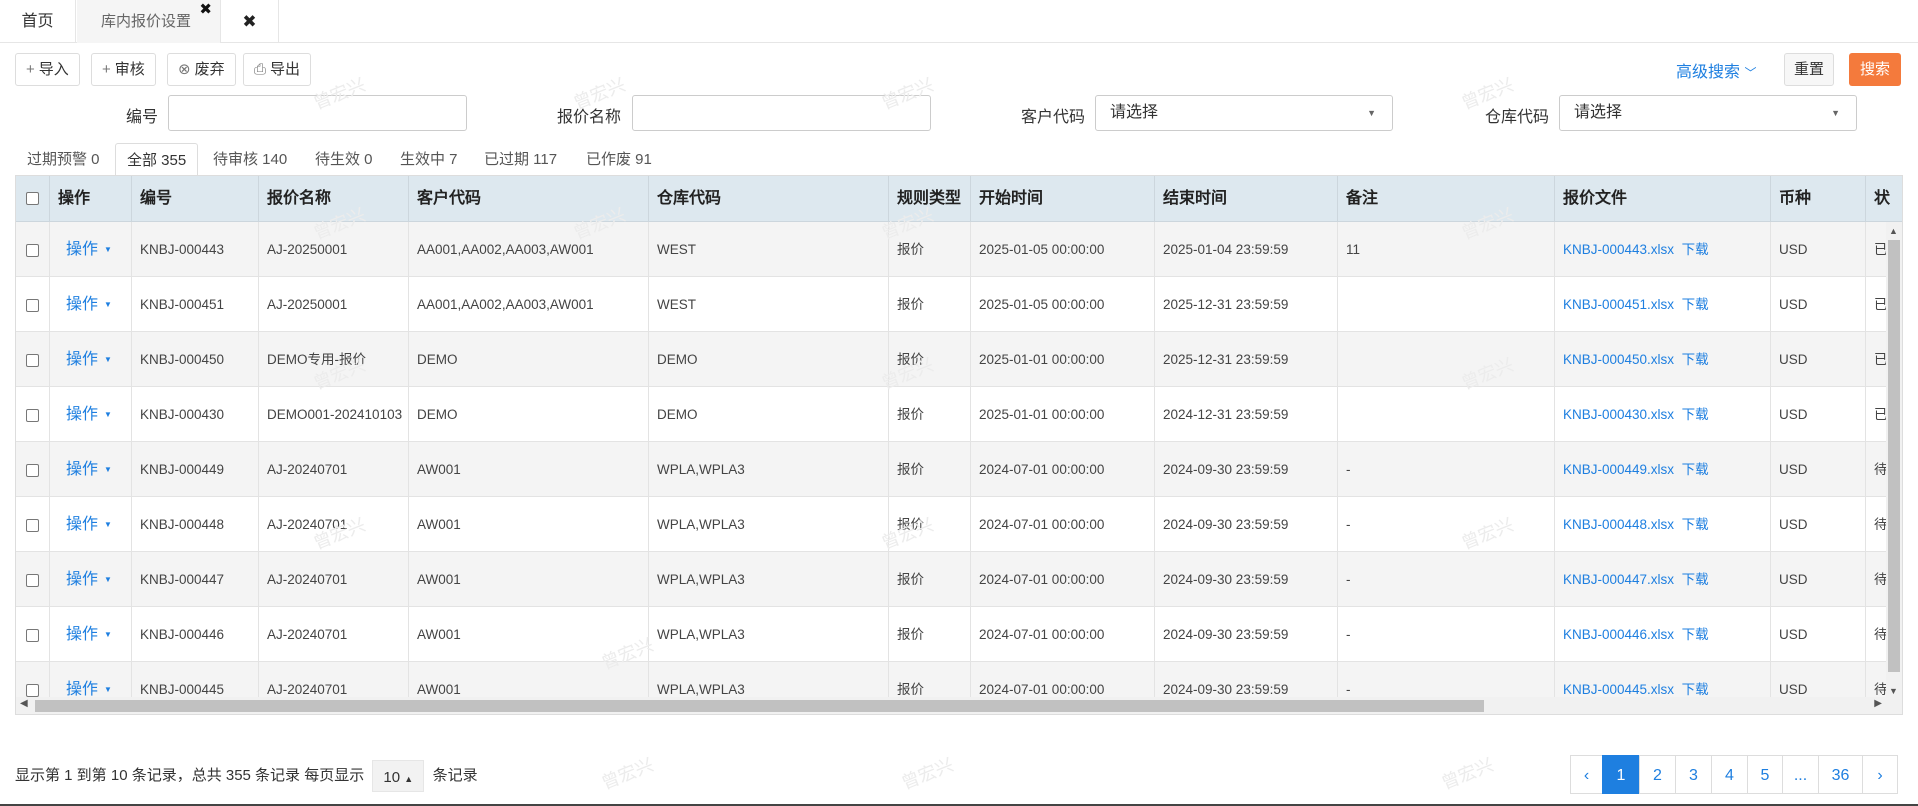  Describe the element at coordinates (32, 199) in the screenshot. I see `select-all-checkbox` at that location.